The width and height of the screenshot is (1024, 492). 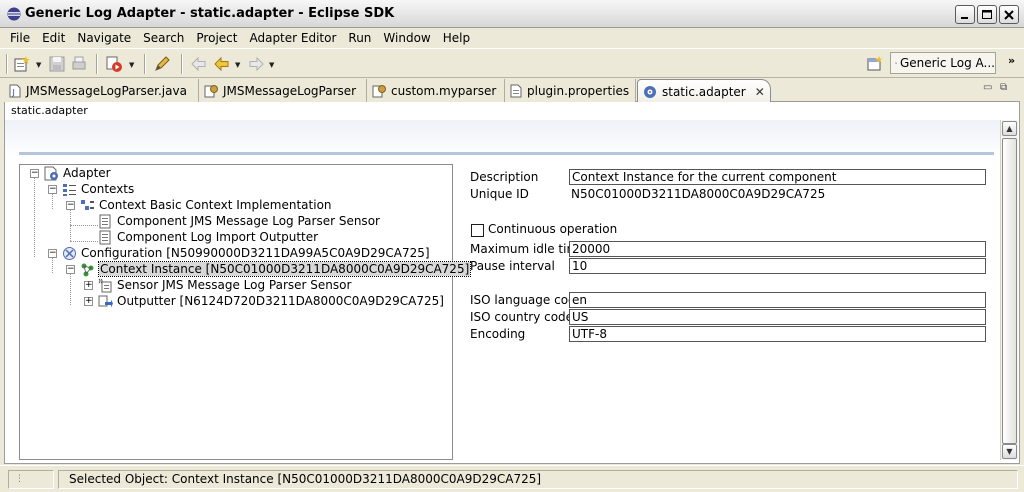 I want to click on minimize-view-icon: ▭, so click(x=987, y=87).